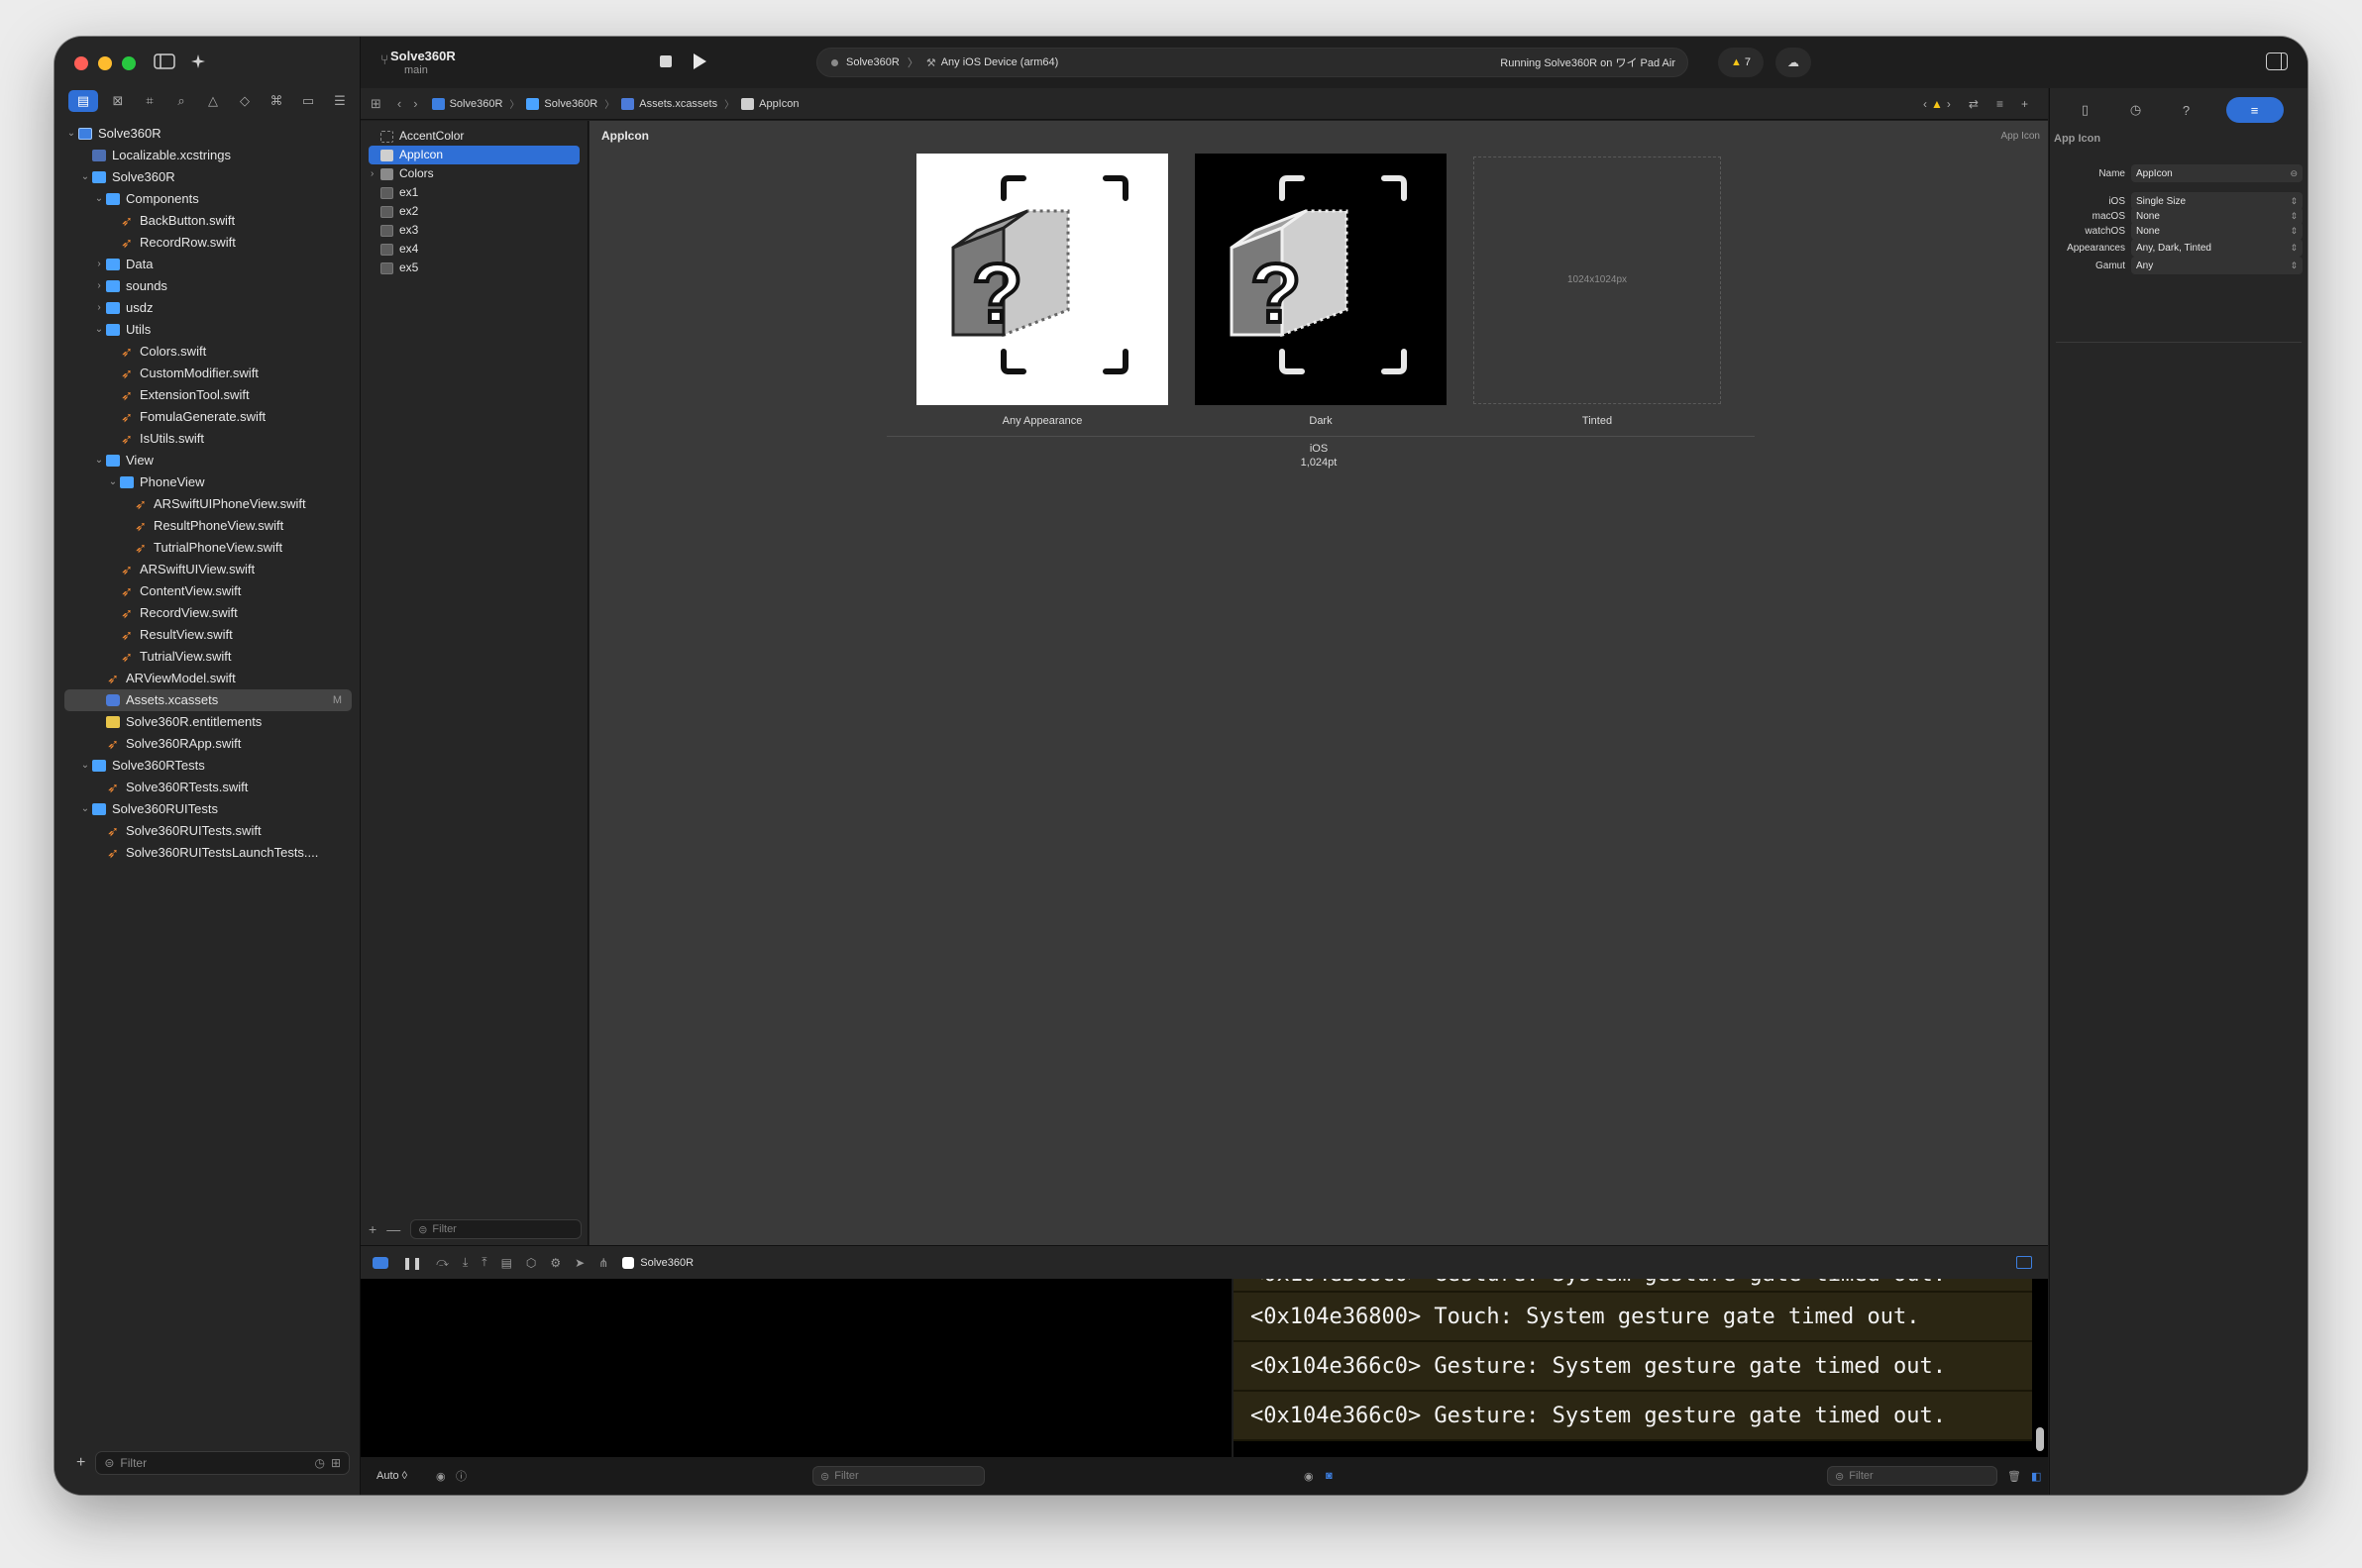  I want to click on asset-item: ex4, so click(474, 250).